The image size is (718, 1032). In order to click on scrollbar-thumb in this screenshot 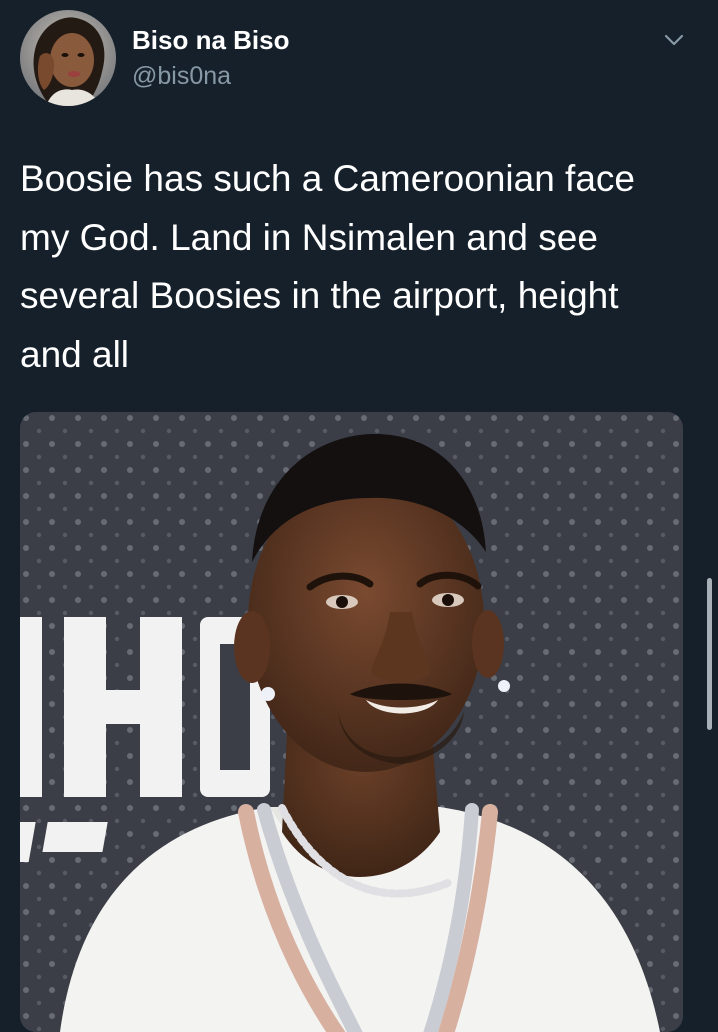, I will do `click(709, 654)`.